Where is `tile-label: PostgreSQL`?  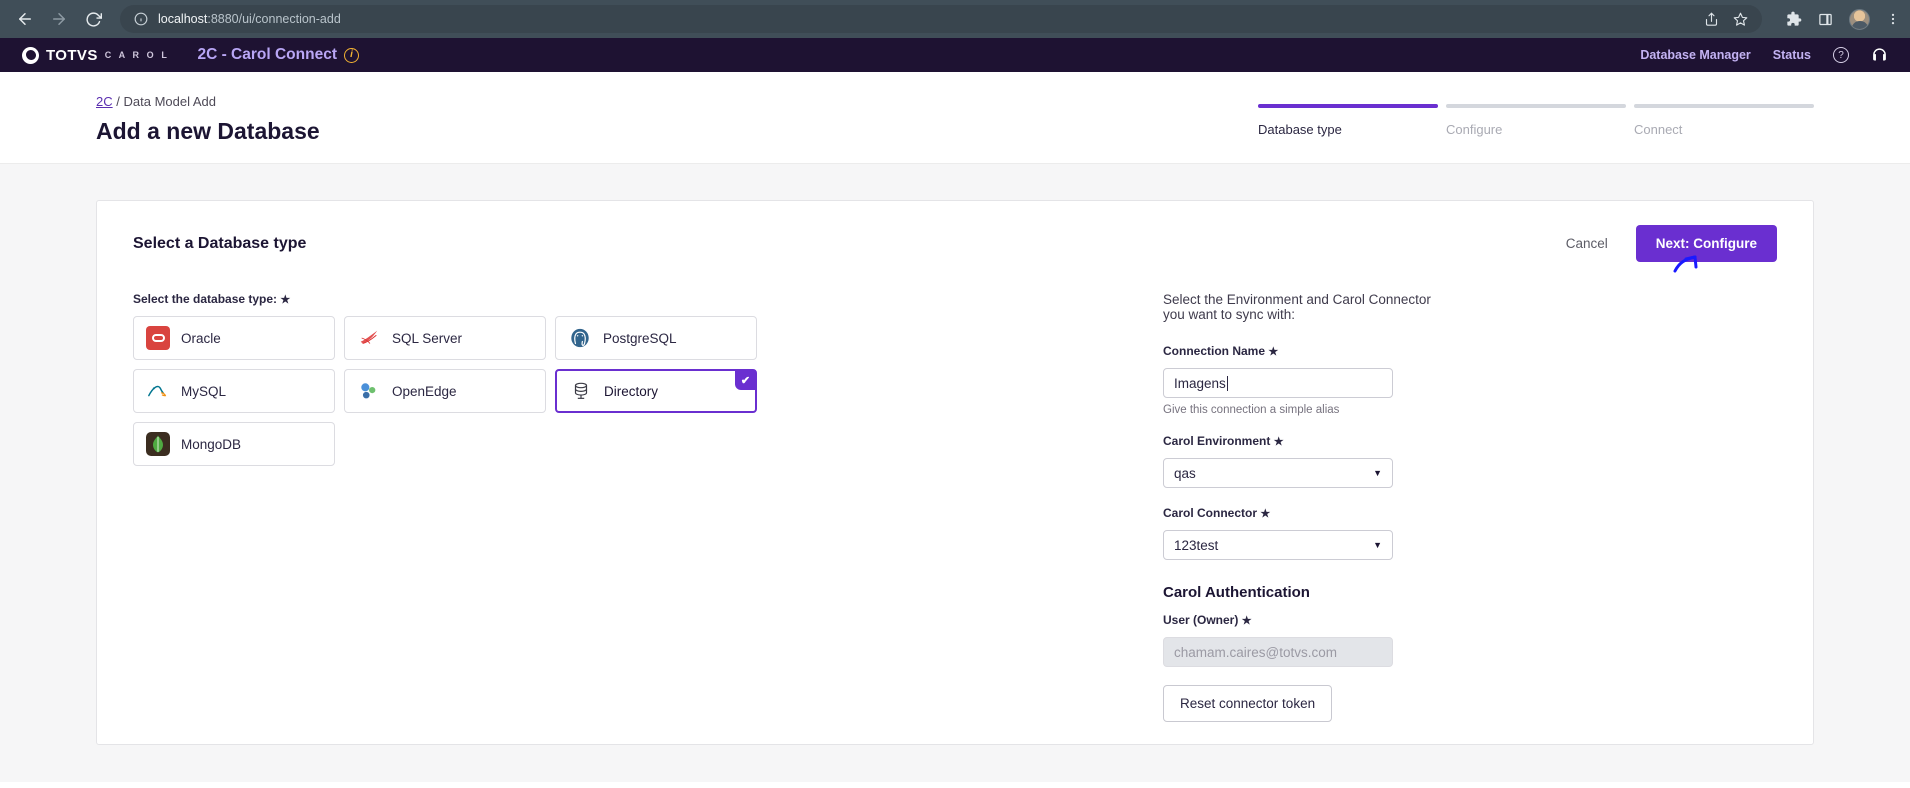 tile-label: PostgreSQL is located at coordinates (640, 338).